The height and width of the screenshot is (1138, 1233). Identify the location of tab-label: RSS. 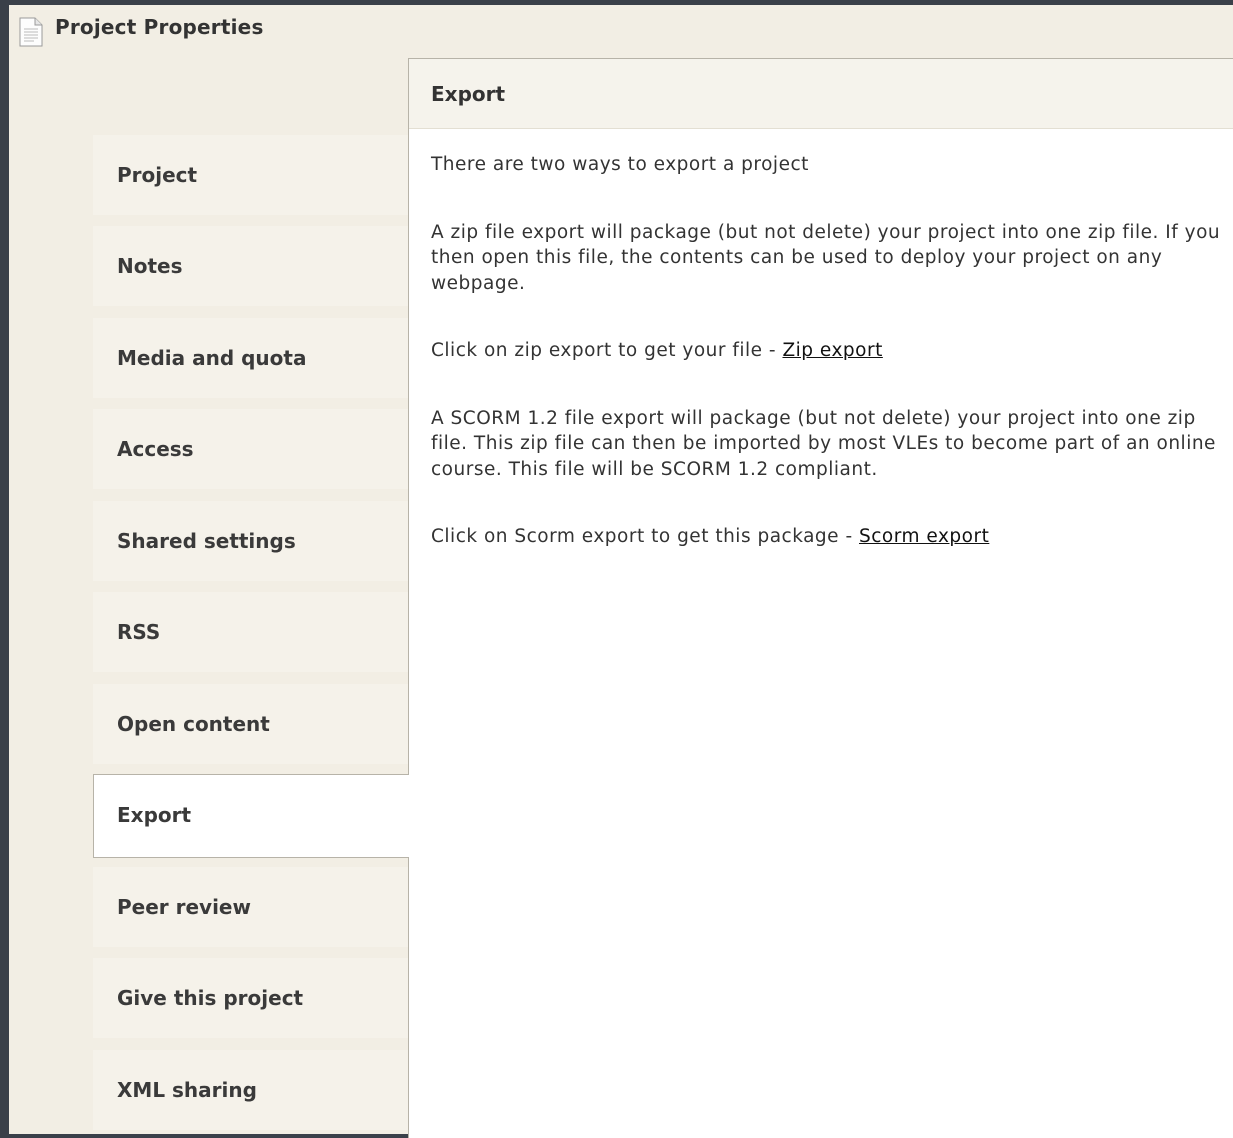
(139, 632).